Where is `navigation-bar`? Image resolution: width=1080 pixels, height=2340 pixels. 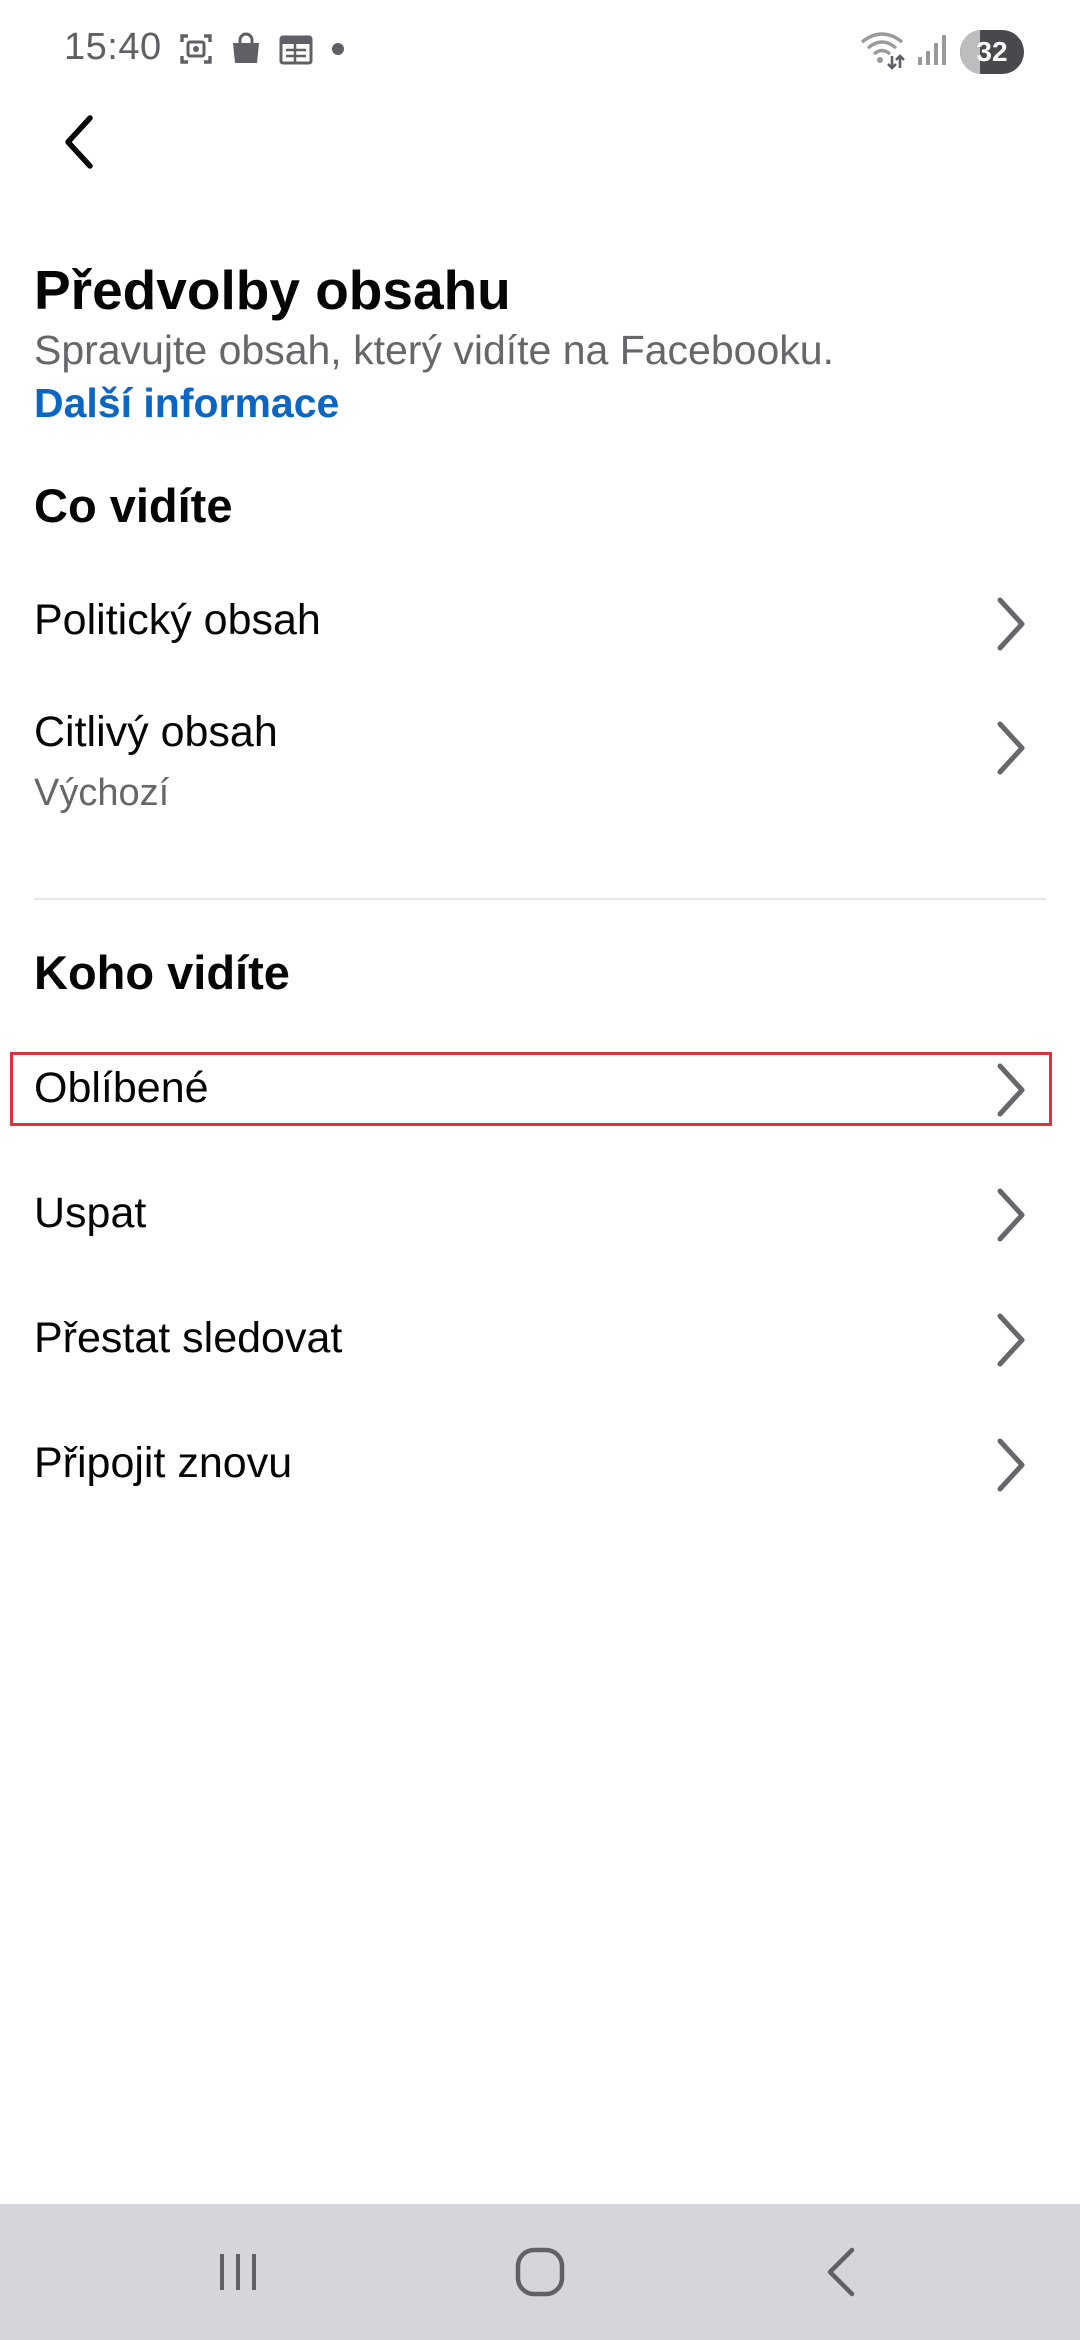 navigation-bar is located at coordinates (540, 2272).